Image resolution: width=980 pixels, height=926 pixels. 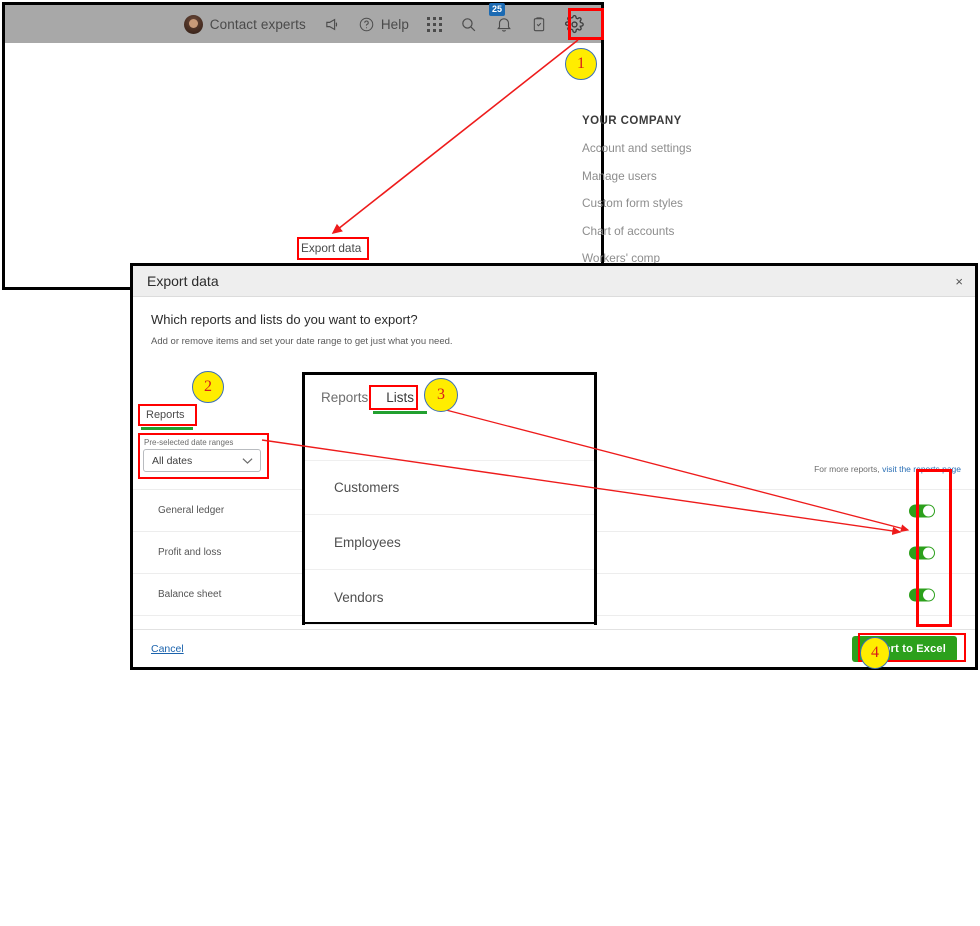 What do you see at coordinates (651, 148) in the screenshot?
I see `menu-item-account-and-settings: Account and settings` at bounding box center [651, 148].